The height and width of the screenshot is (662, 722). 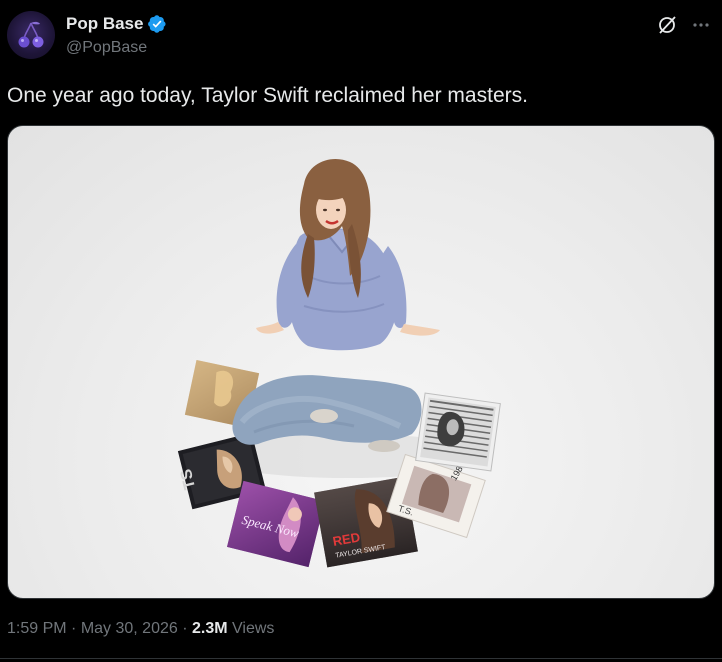 I want to click on views-count: 2.3M, so click(x=209, y=628).